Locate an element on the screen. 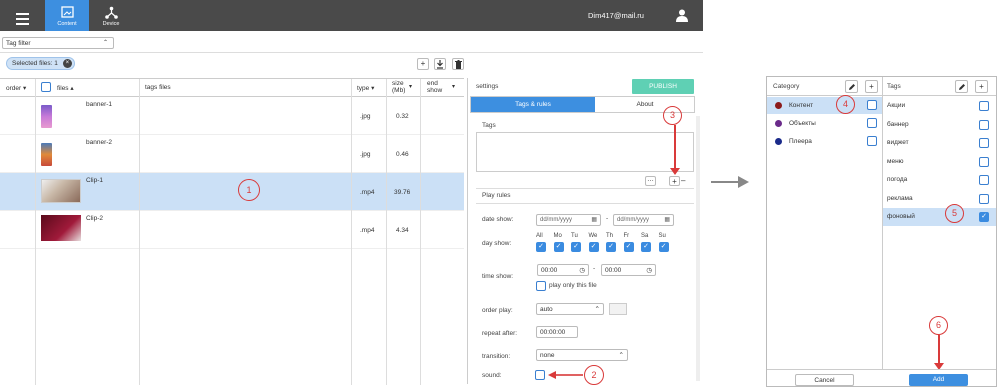 This screenshot has height=389, width=1000. user-icon is located at coordinates (682, 15).